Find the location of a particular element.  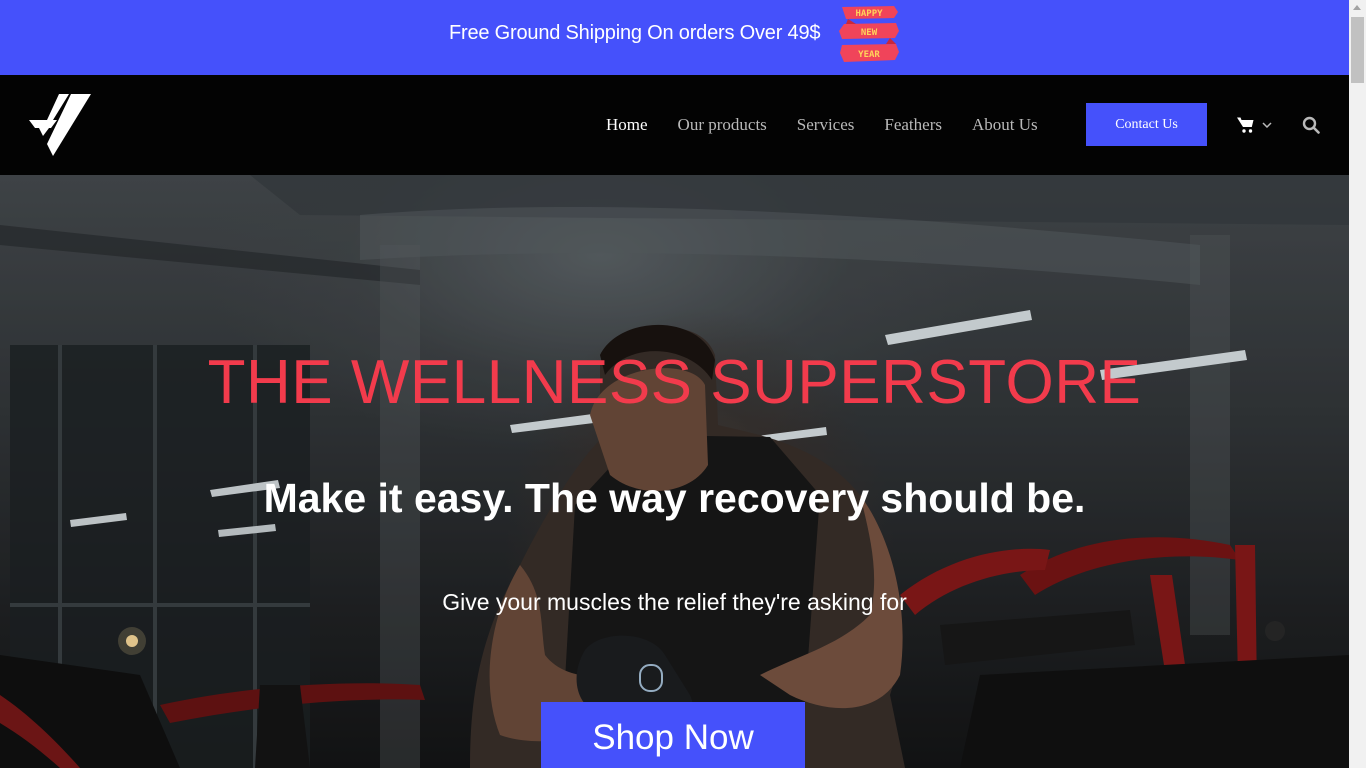

nav-feathers: Feathers is located at coordinates (913, 125).